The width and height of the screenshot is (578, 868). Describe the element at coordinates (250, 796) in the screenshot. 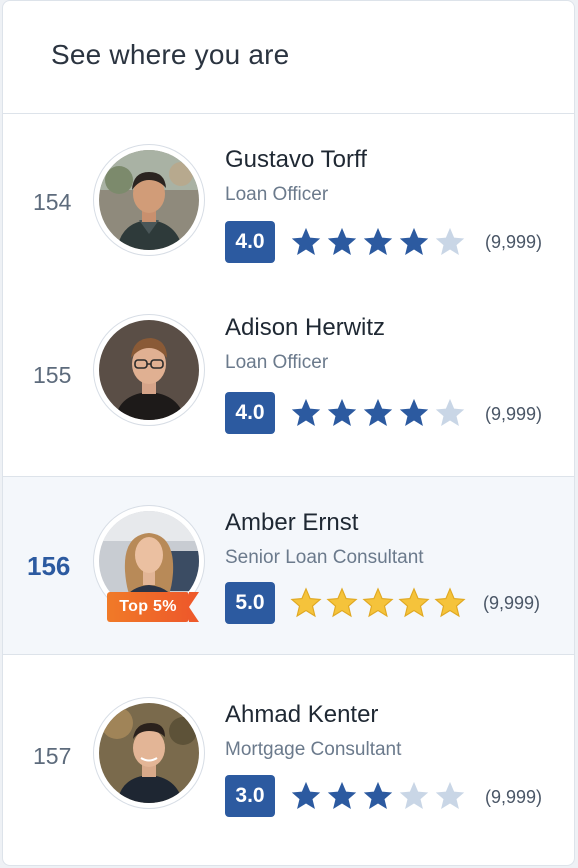

I see `rating-score: 3.0` at that location.